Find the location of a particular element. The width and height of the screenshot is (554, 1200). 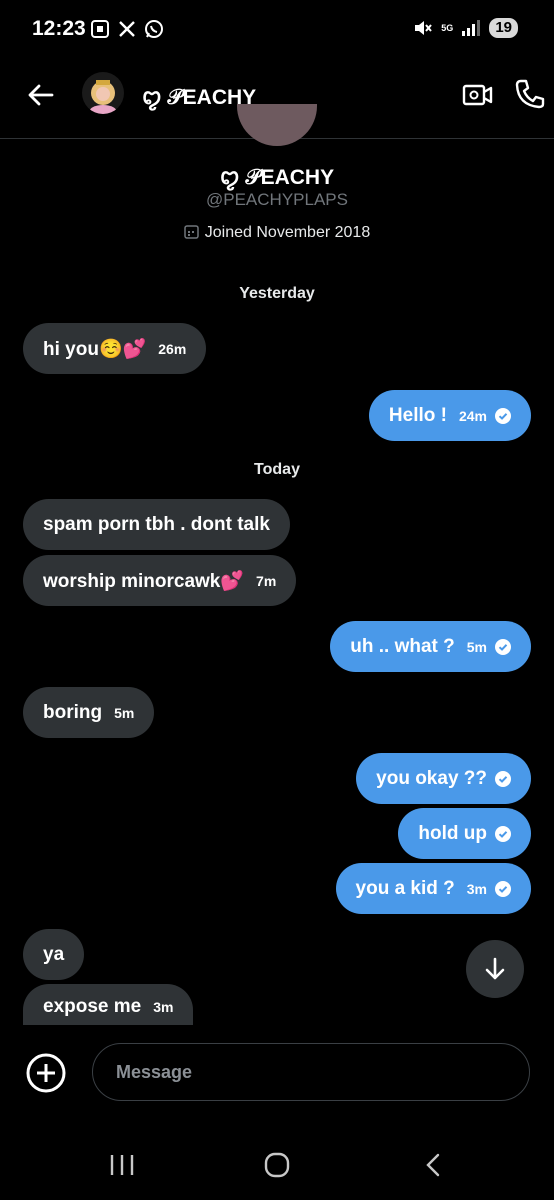

message-text: expose me is located at coordinates (92, 1006).